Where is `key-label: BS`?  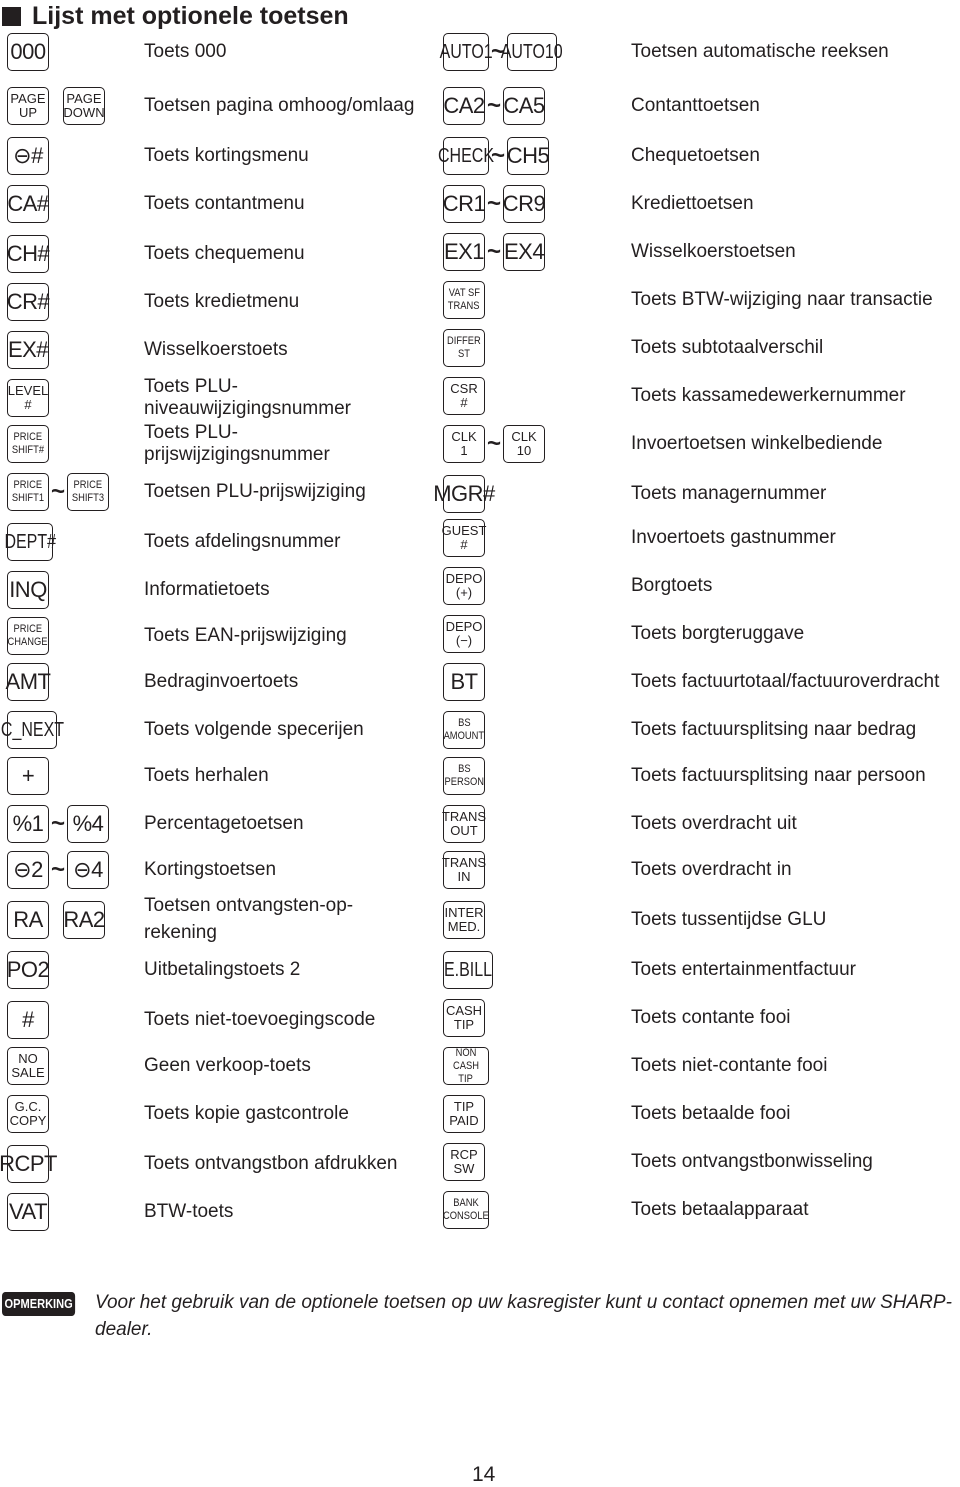 key-label: BS is located at coordinates (464, 769).